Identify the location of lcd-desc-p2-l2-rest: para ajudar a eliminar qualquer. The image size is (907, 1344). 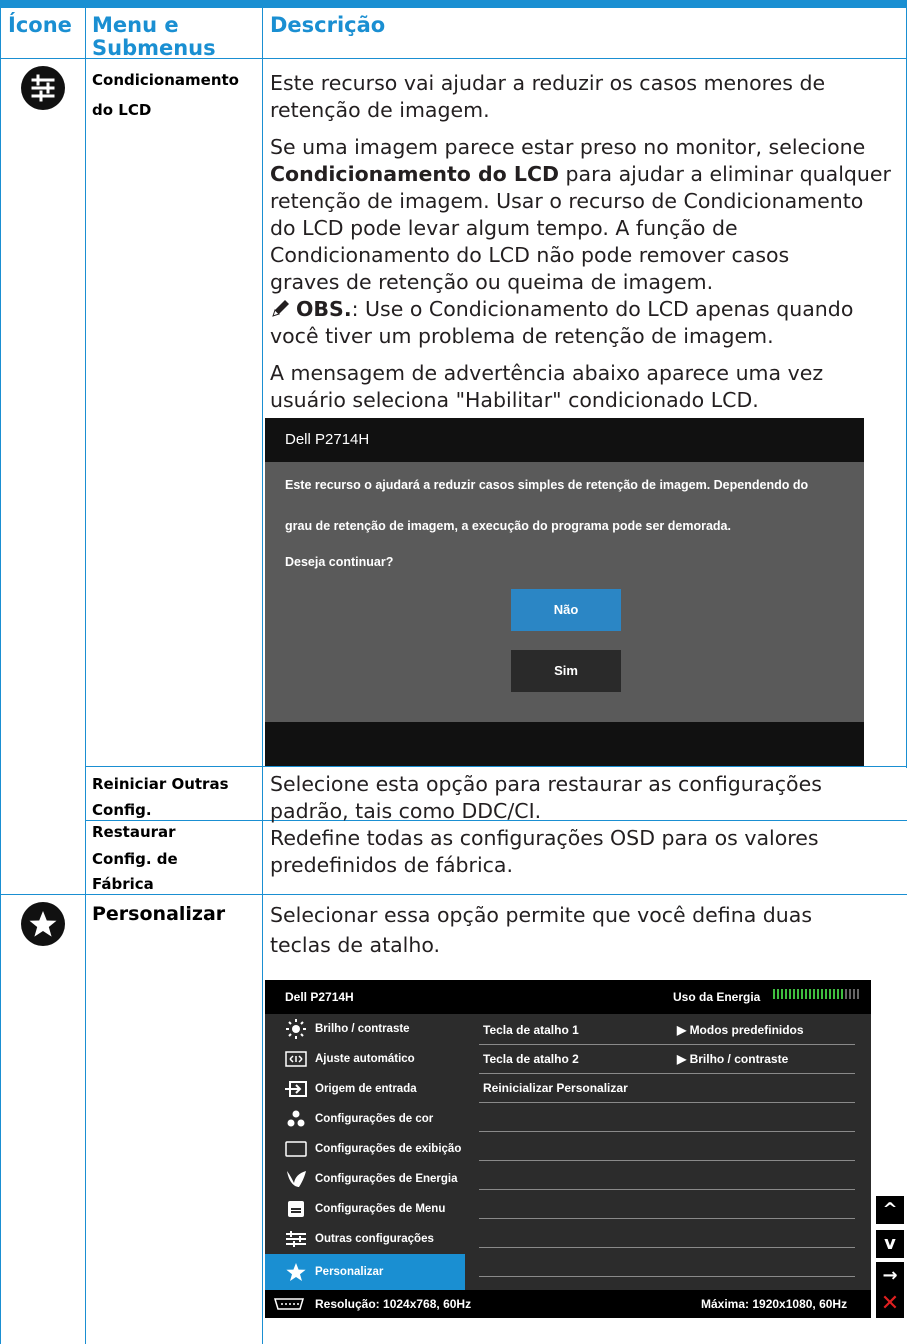
(725, 174).